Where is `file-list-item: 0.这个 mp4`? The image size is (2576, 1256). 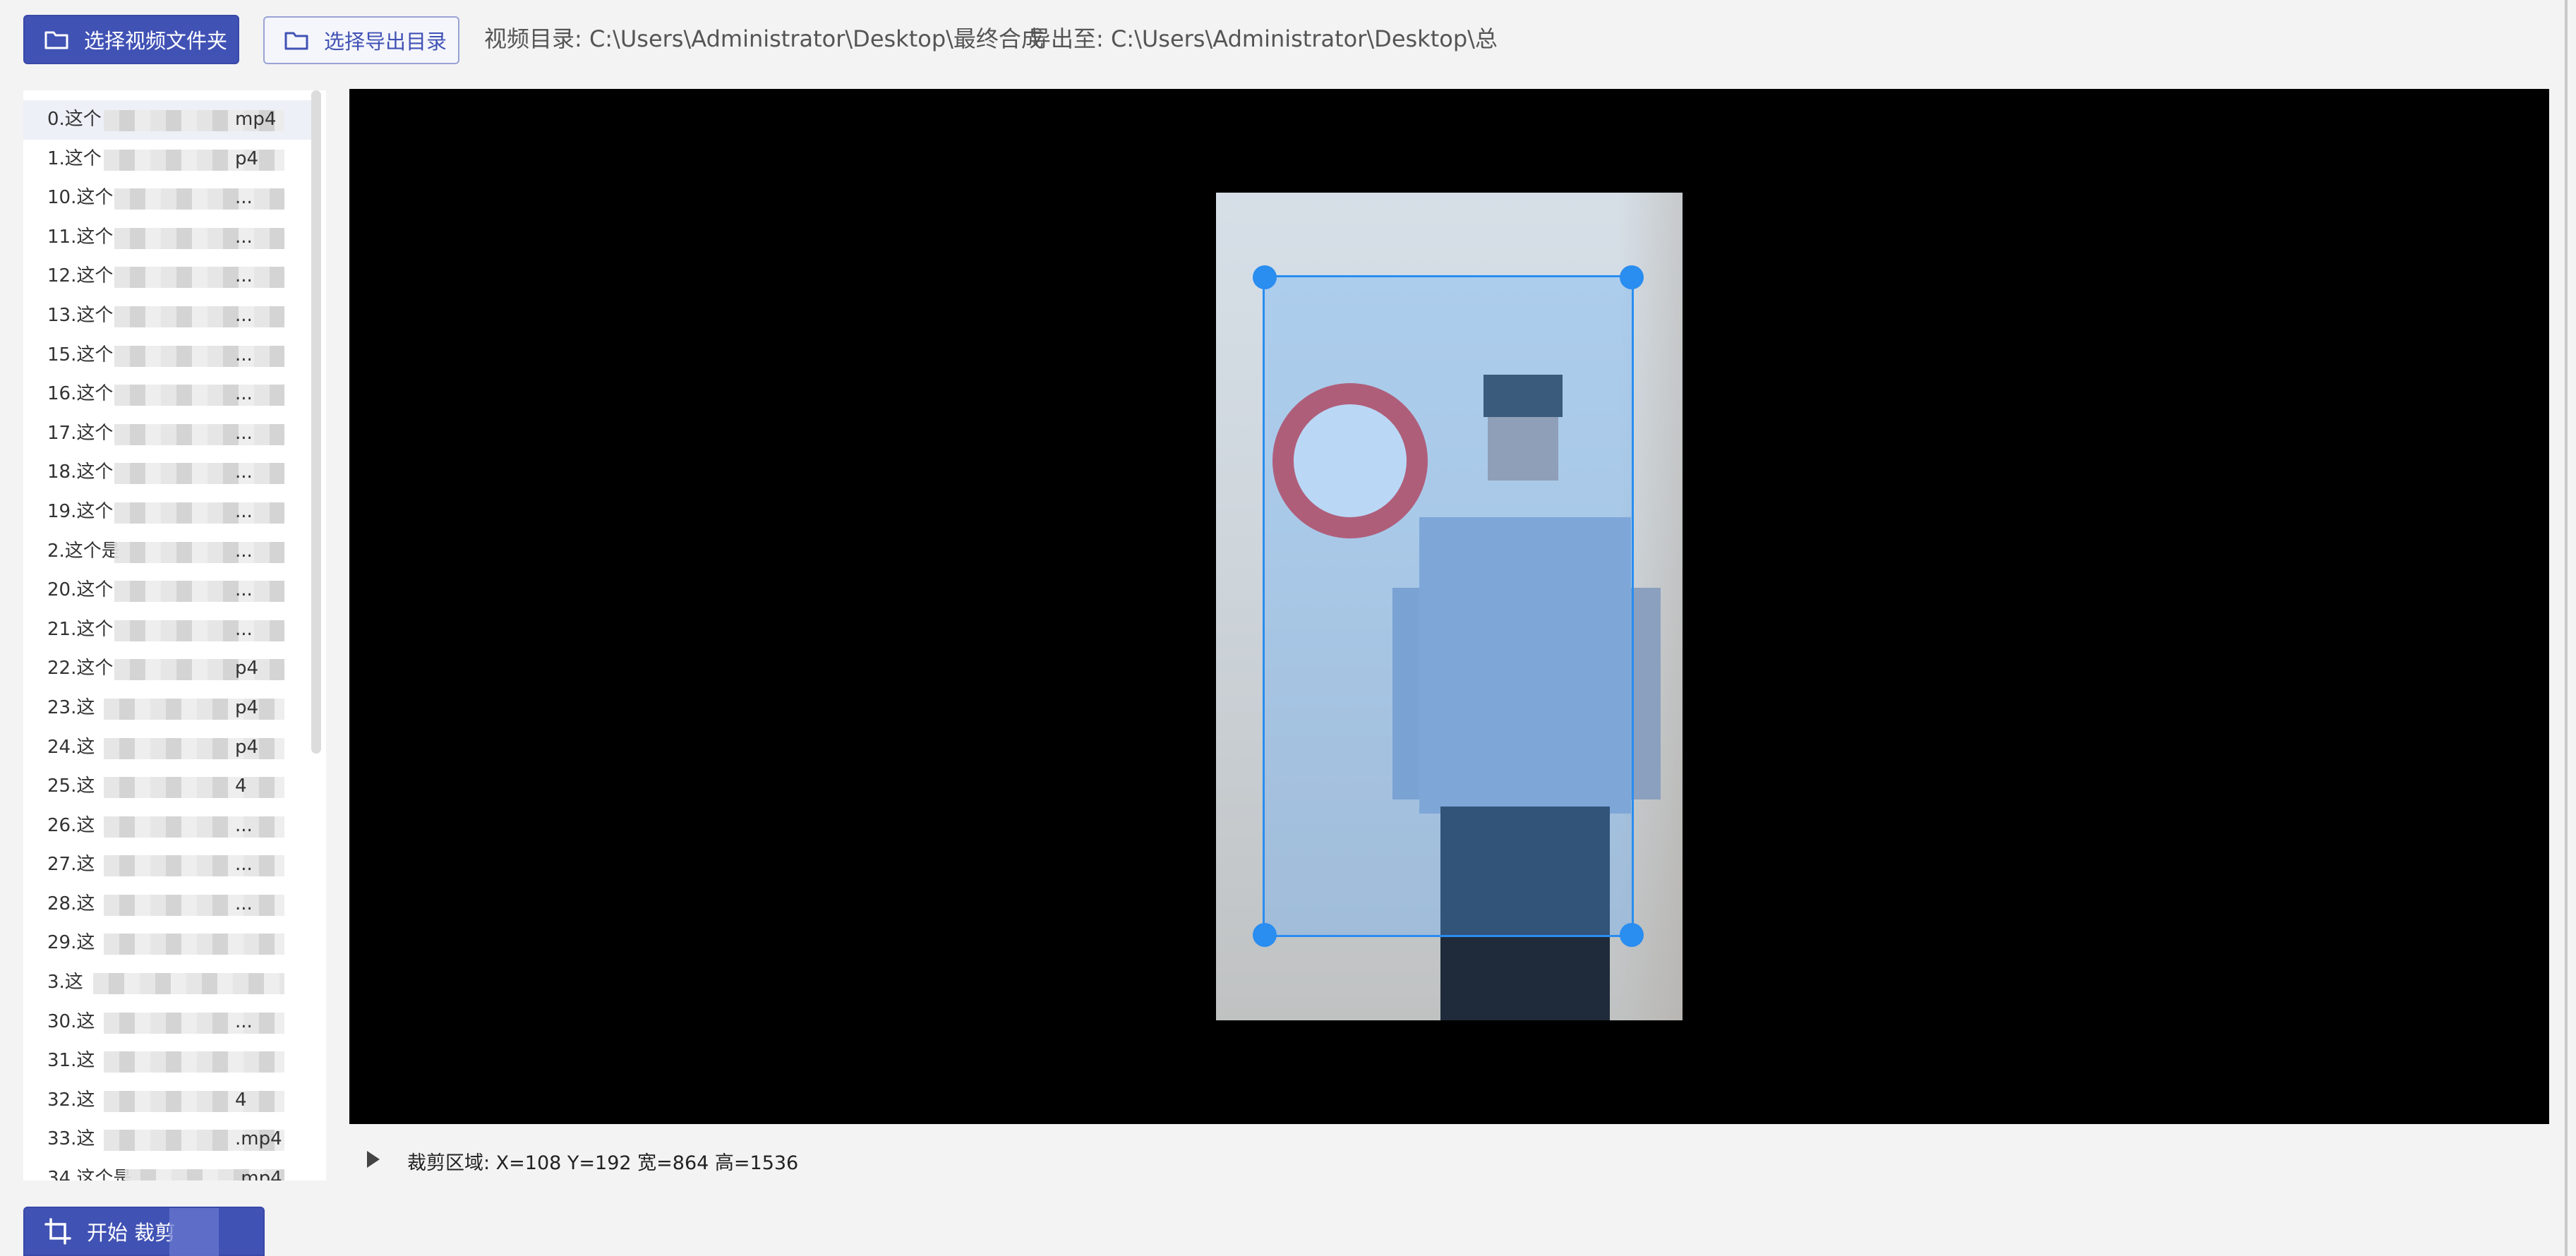
file-list-item: 0.这个 mp4 is located at coordinates (168, 120).